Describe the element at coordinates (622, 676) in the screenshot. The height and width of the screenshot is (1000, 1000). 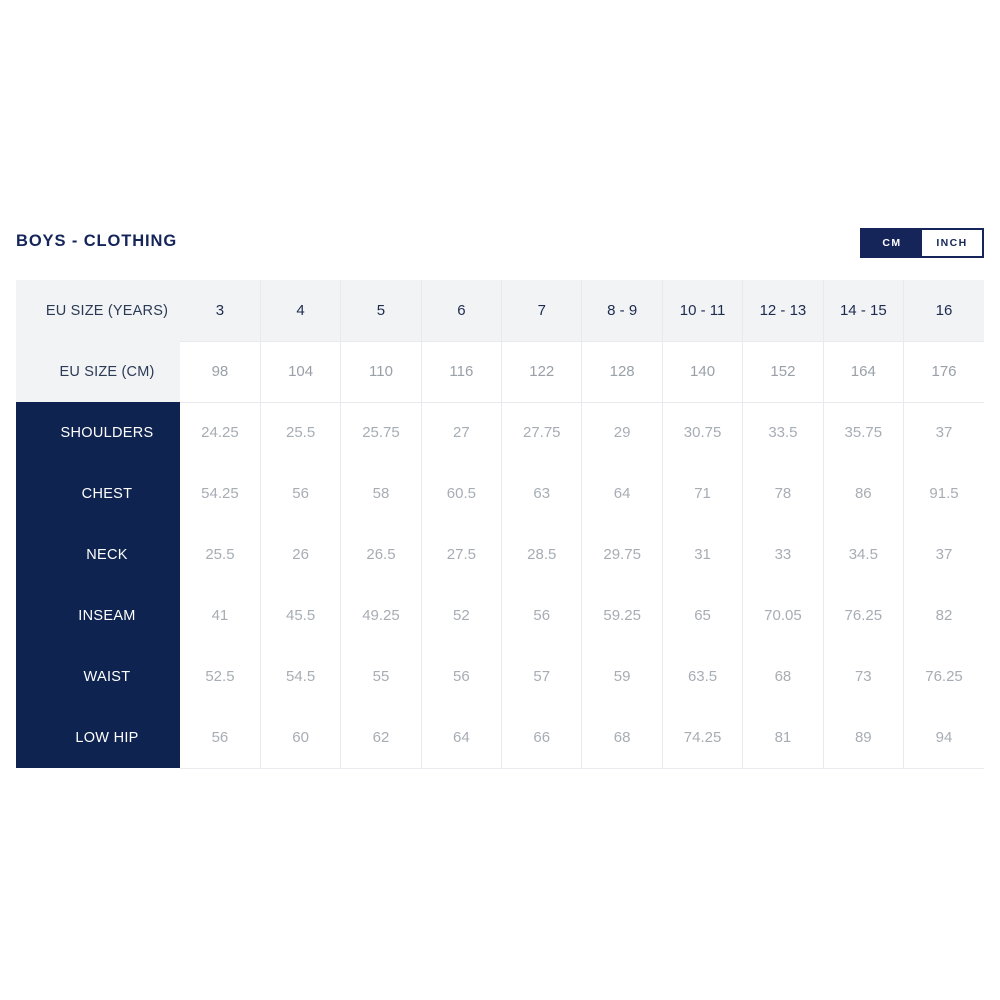
I see `table-cell-measurement: 59` at that location.